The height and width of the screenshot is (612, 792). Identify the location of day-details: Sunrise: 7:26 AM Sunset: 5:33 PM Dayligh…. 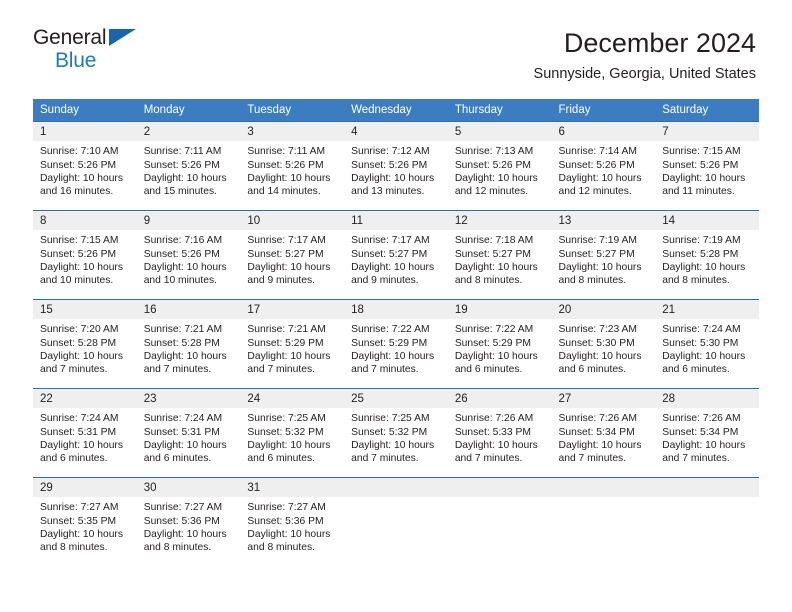
(500, 436).